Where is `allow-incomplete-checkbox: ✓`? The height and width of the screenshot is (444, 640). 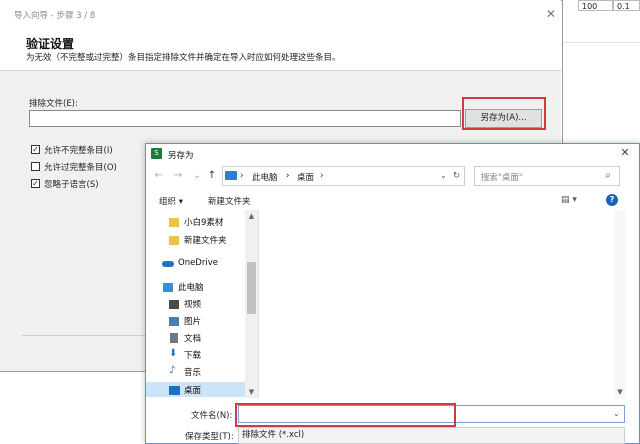
allow-incomplete-checkbox: ✓ is located at coordinates (35, 149).